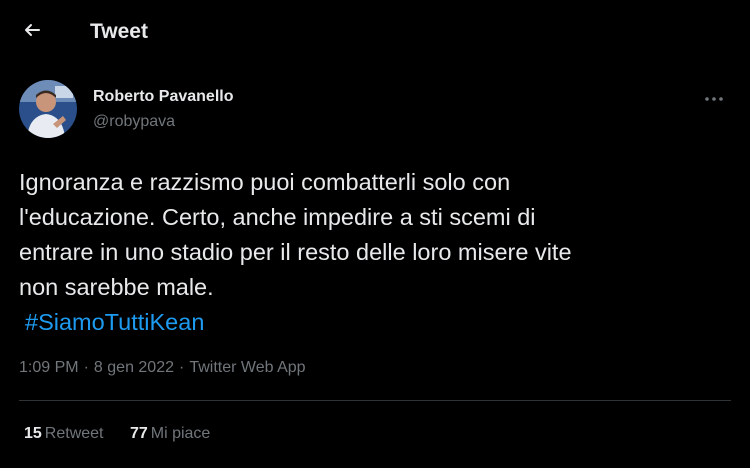 The image size is (750, 468). What do you see at coordinates (138, 433) in the screenshot?
I see `likes-count: 77` at bounding box center [138, 433].